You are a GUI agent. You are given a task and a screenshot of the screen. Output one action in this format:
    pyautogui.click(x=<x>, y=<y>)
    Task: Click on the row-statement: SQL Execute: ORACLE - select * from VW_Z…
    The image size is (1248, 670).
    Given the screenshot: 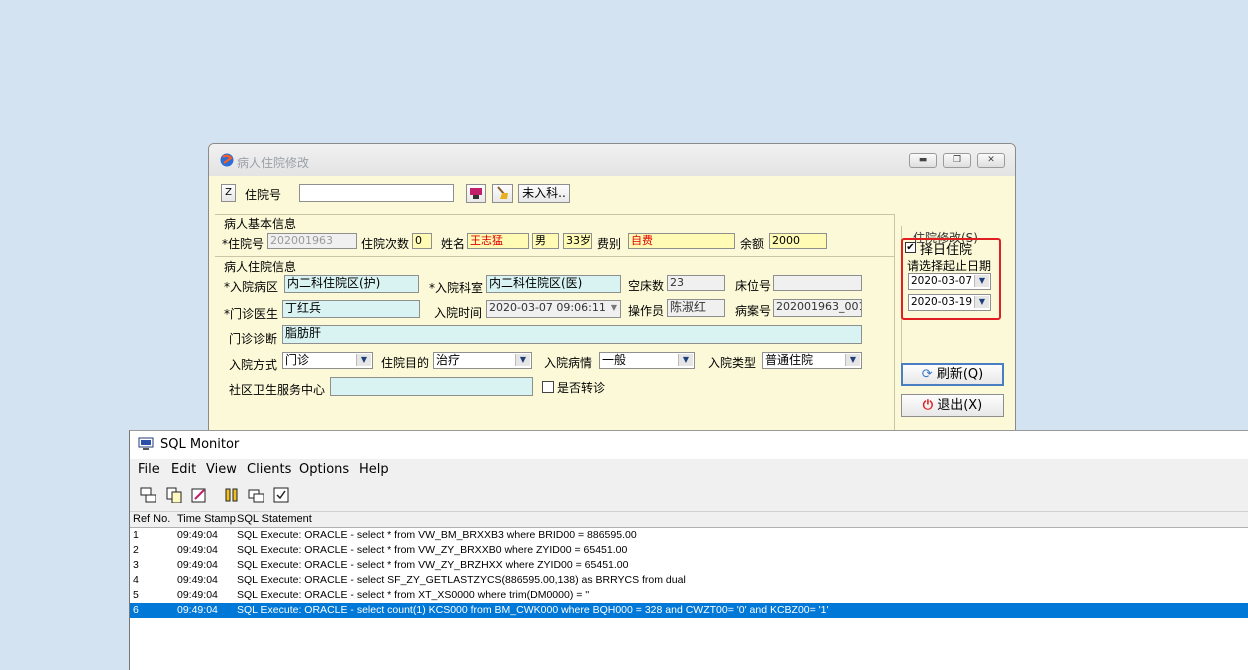 What is the action you would take?
    pyautogui.click(x=432, y=550)
    